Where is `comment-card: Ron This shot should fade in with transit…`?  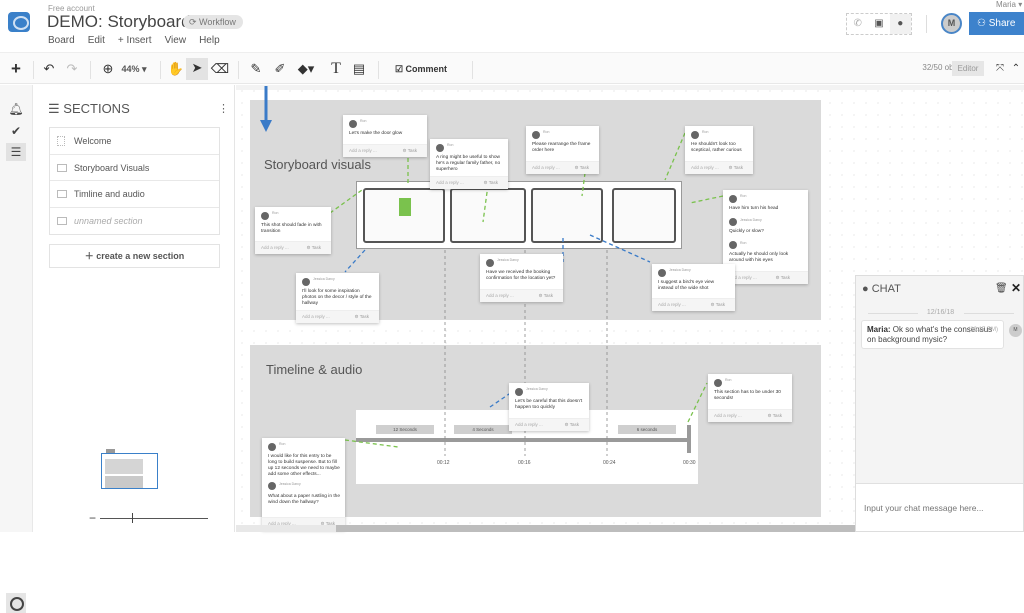 comment-card: Ron This shot should fade in with transit… is located at coordinates (293, 230).